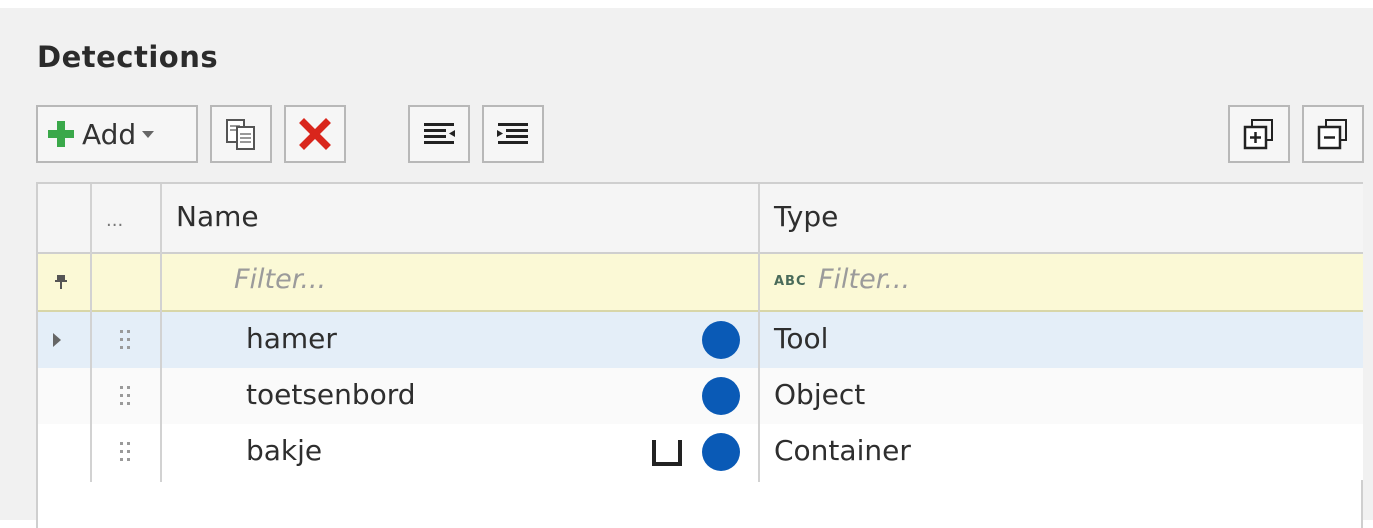  What do you see at coordinates (700, 396) in the screenshot?
I see `table-row: toetsenbord Object` at bounding box center [700, 396].